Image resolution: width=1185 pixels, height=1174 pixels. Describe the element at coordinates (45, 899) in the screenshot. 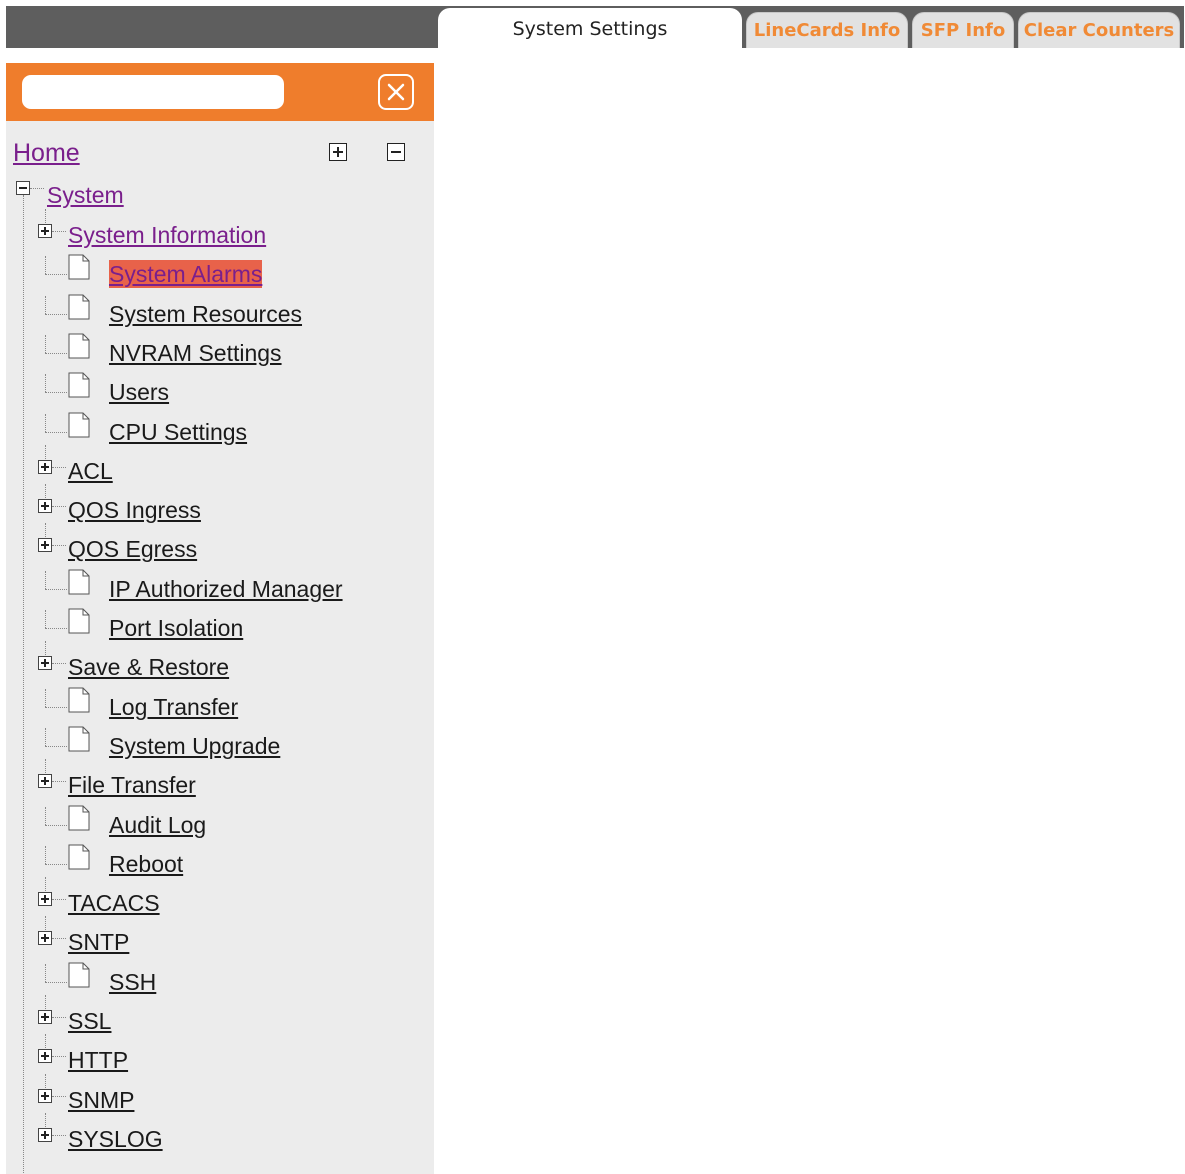

I see `tacacs-expand-toggle` at that location.